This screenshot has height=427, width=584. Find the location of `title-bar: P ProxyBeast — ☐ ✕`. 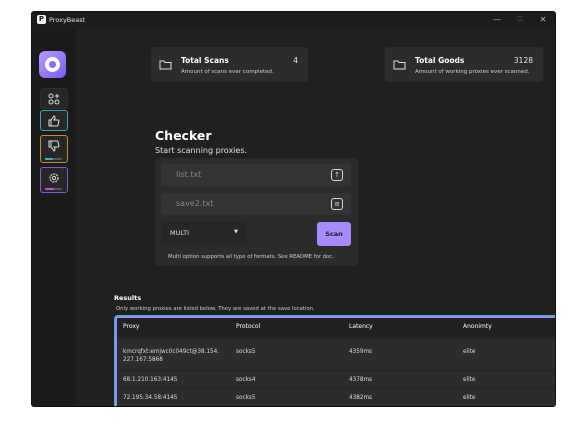

title-bar: P ProxyBeast — ☐ ✕ is located at coordinates (293, 20).